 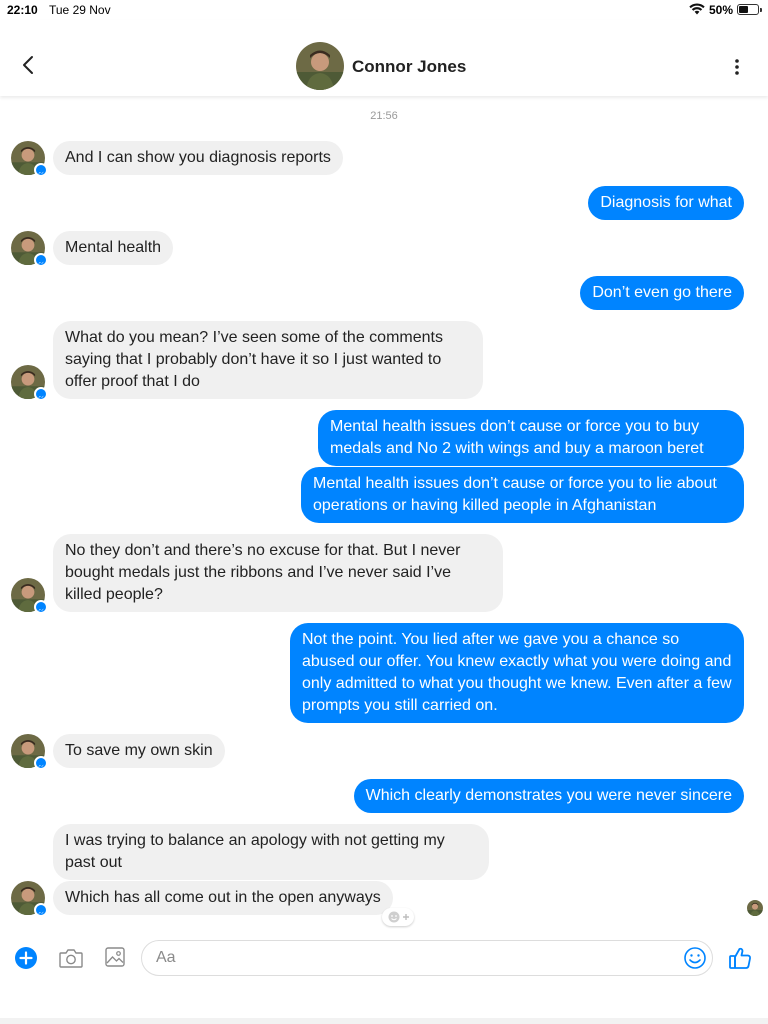 I want to click on seen-receipt-avatar, so click(x=755, y=908).